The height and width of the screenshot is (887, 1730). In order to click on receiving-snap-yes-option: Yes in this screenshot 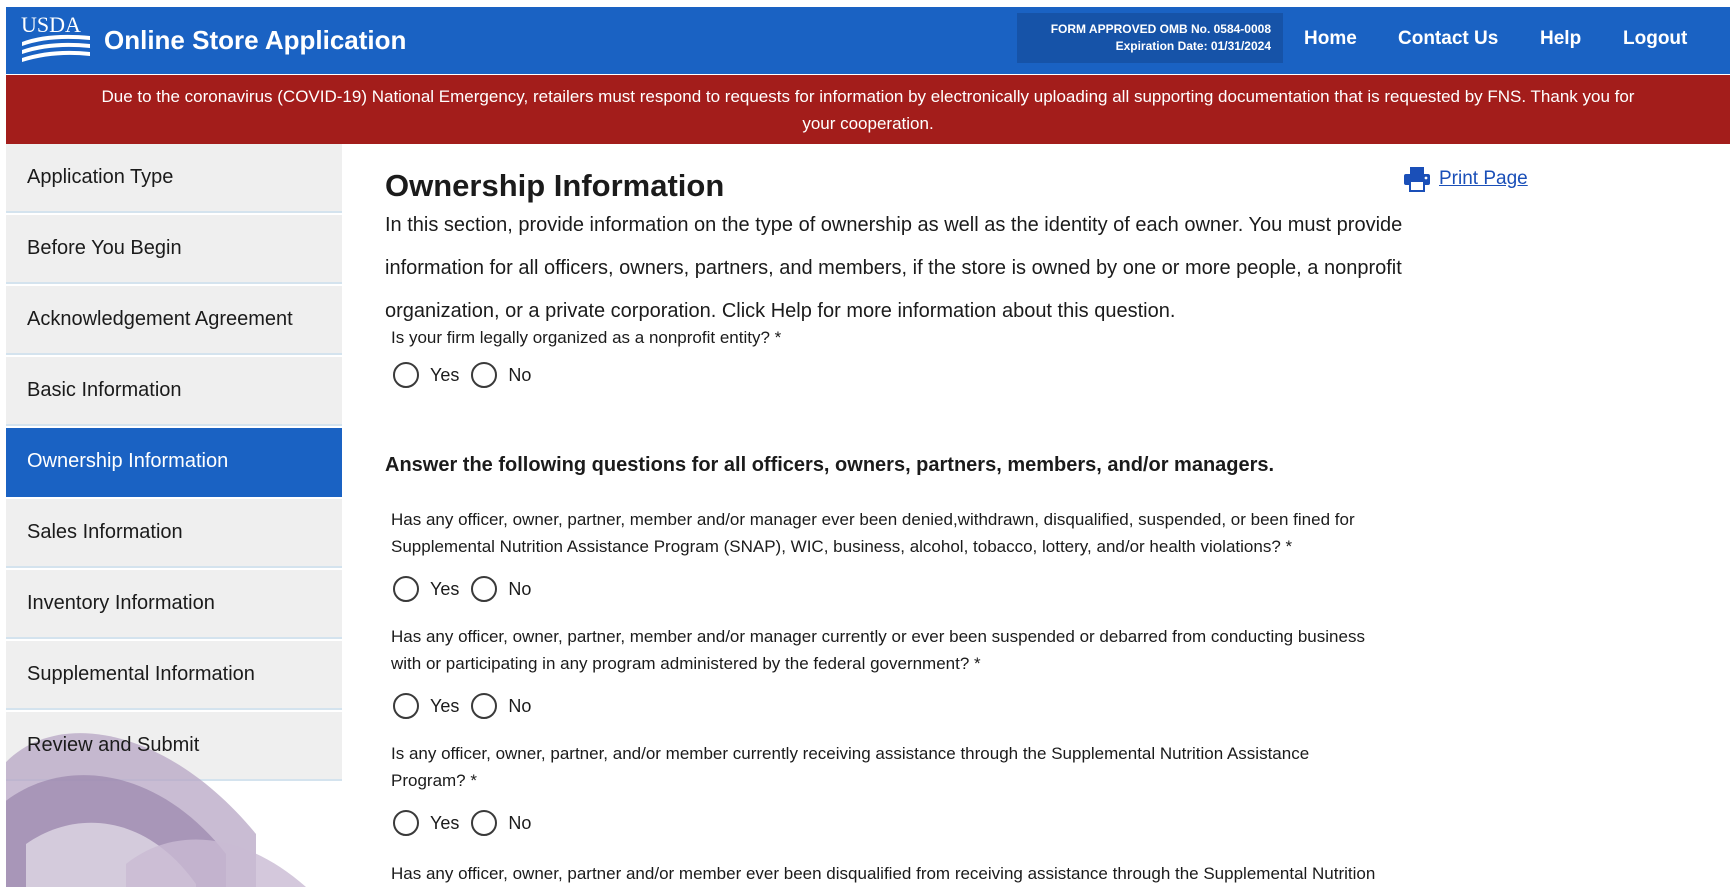, I will do `click(432, 823)`.